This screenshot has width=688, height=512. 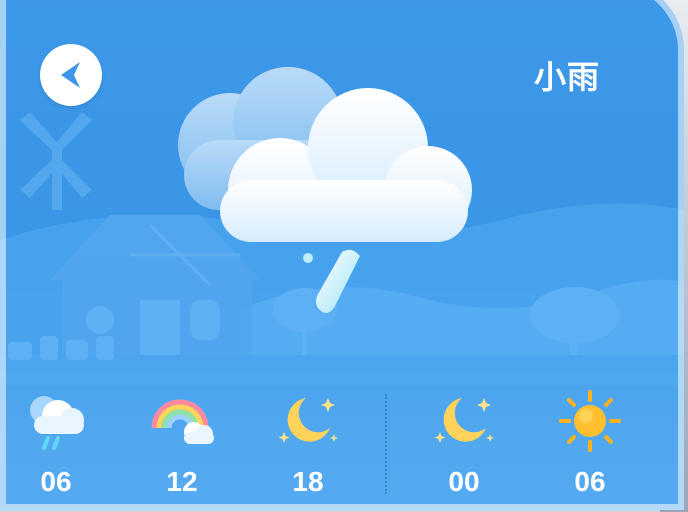 What do you see at coordinates (386, 444) in the screenshot?
I see `day-divider` at bounding box center [386, 444].